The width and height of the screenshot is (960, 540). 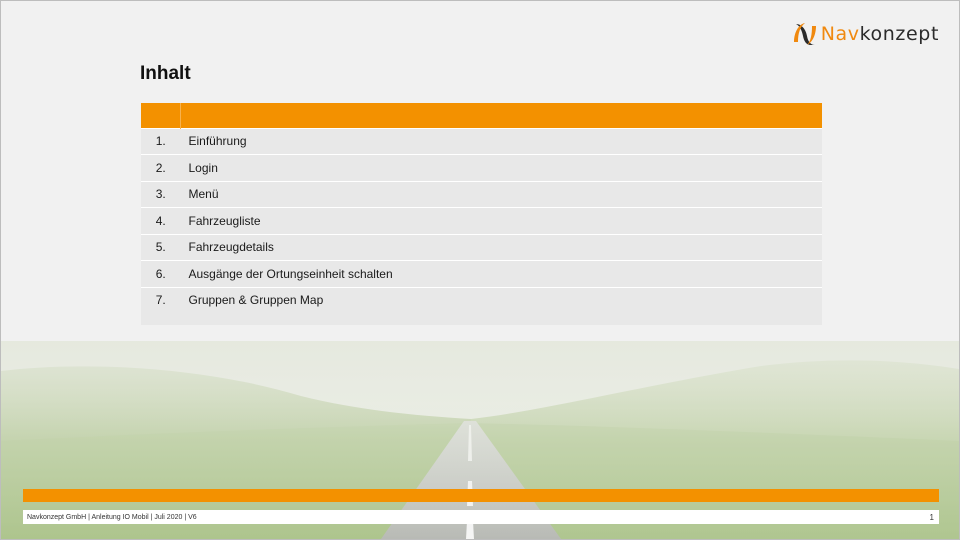 I want to click on toc-item-number: 4., so click(x=161, y=220).